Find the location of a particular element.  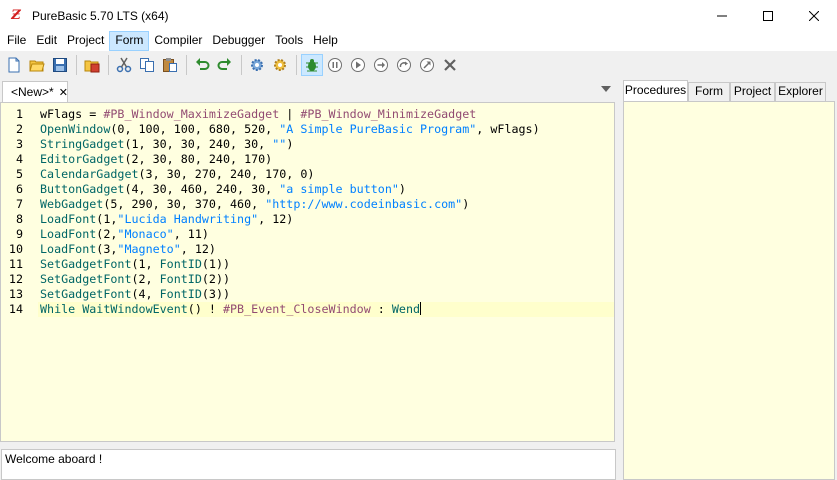

line-number: 13 is located at coordinates (15, 294).